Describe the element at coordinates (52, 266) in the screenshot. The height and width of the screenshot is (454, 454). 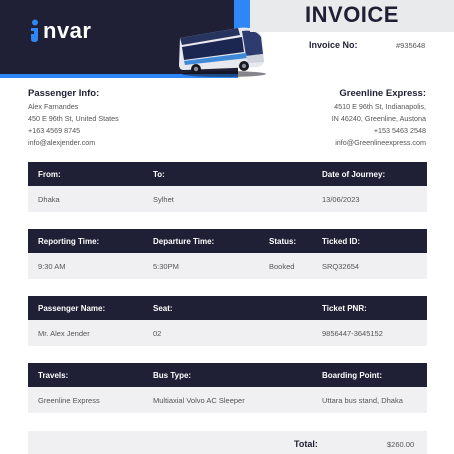
I see `reporting-time-value: 9:30 AM` at that location.